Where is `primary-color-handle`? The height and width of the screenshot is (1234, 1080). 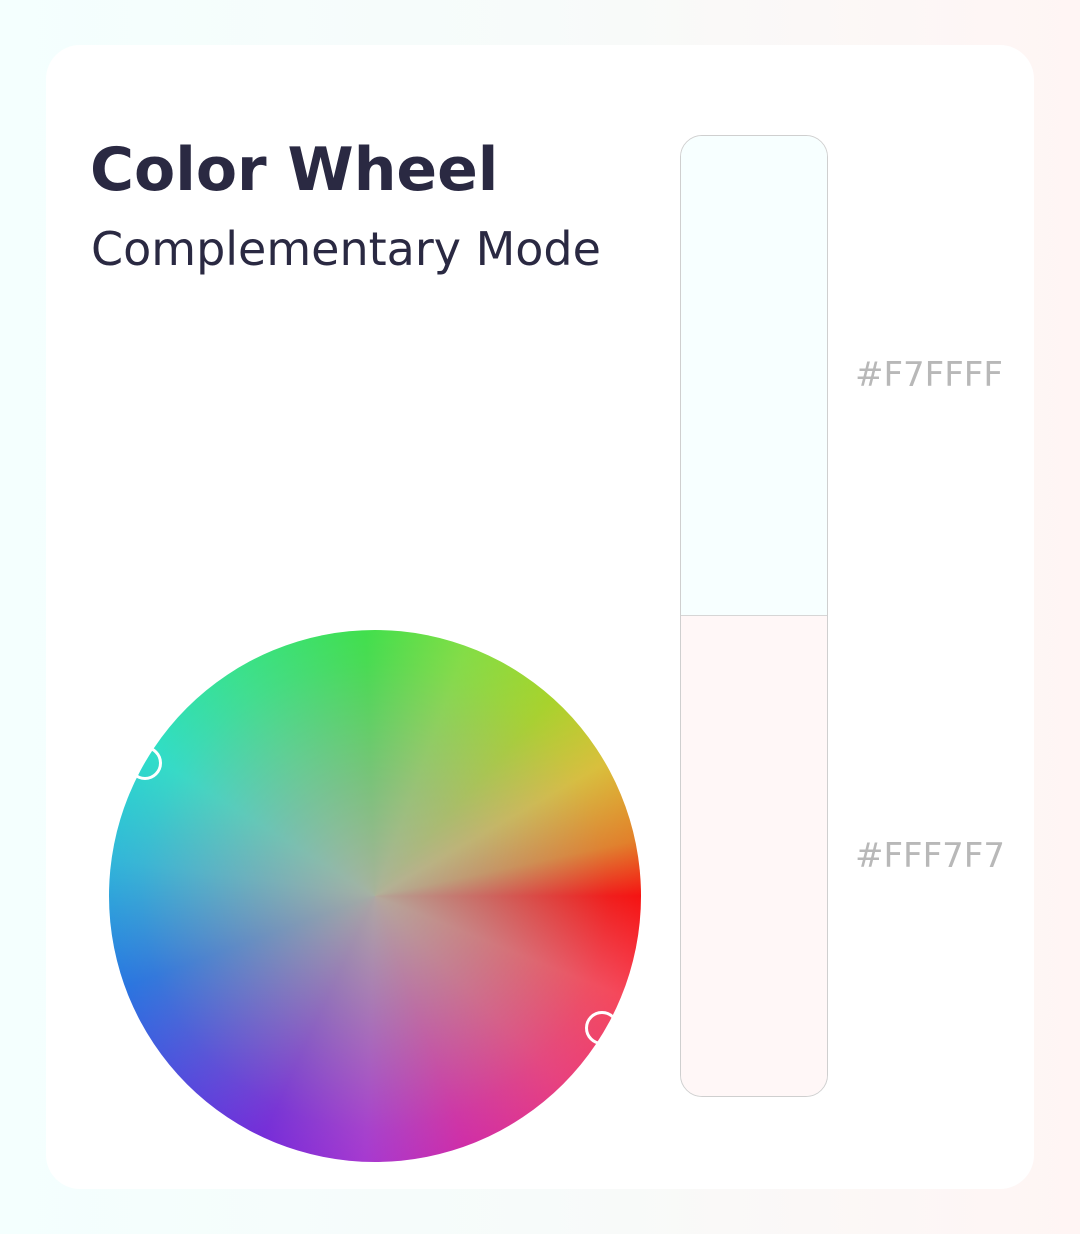 primary-color-handle is located at coordinates (145, 763).